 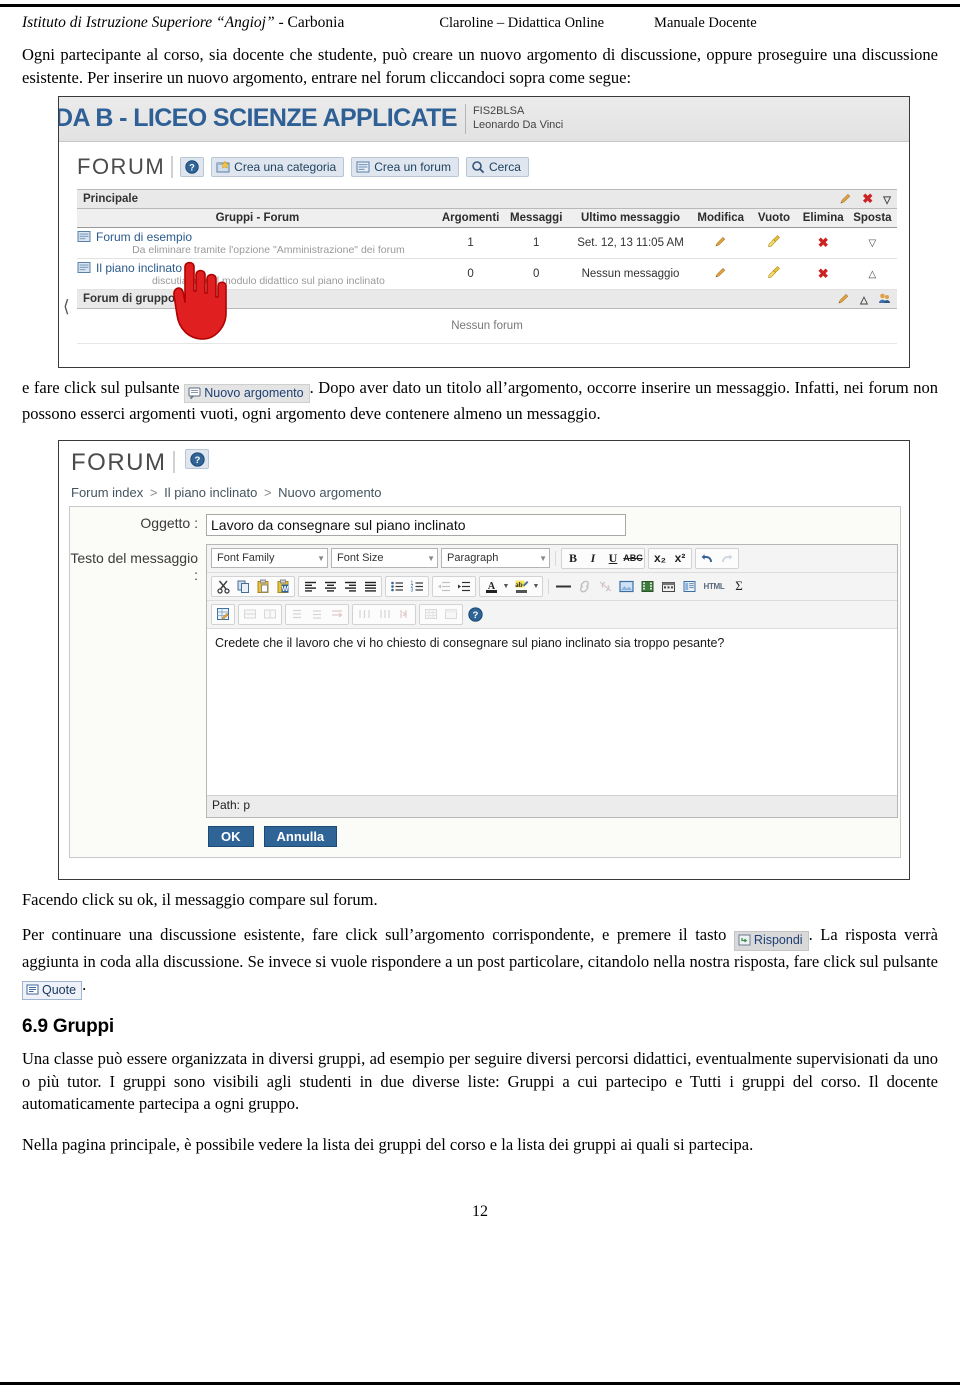 What do you see at coordinates (864, 300) in the screenshot?
I see `move-up-icon: △` at bounding box center [864, 300].